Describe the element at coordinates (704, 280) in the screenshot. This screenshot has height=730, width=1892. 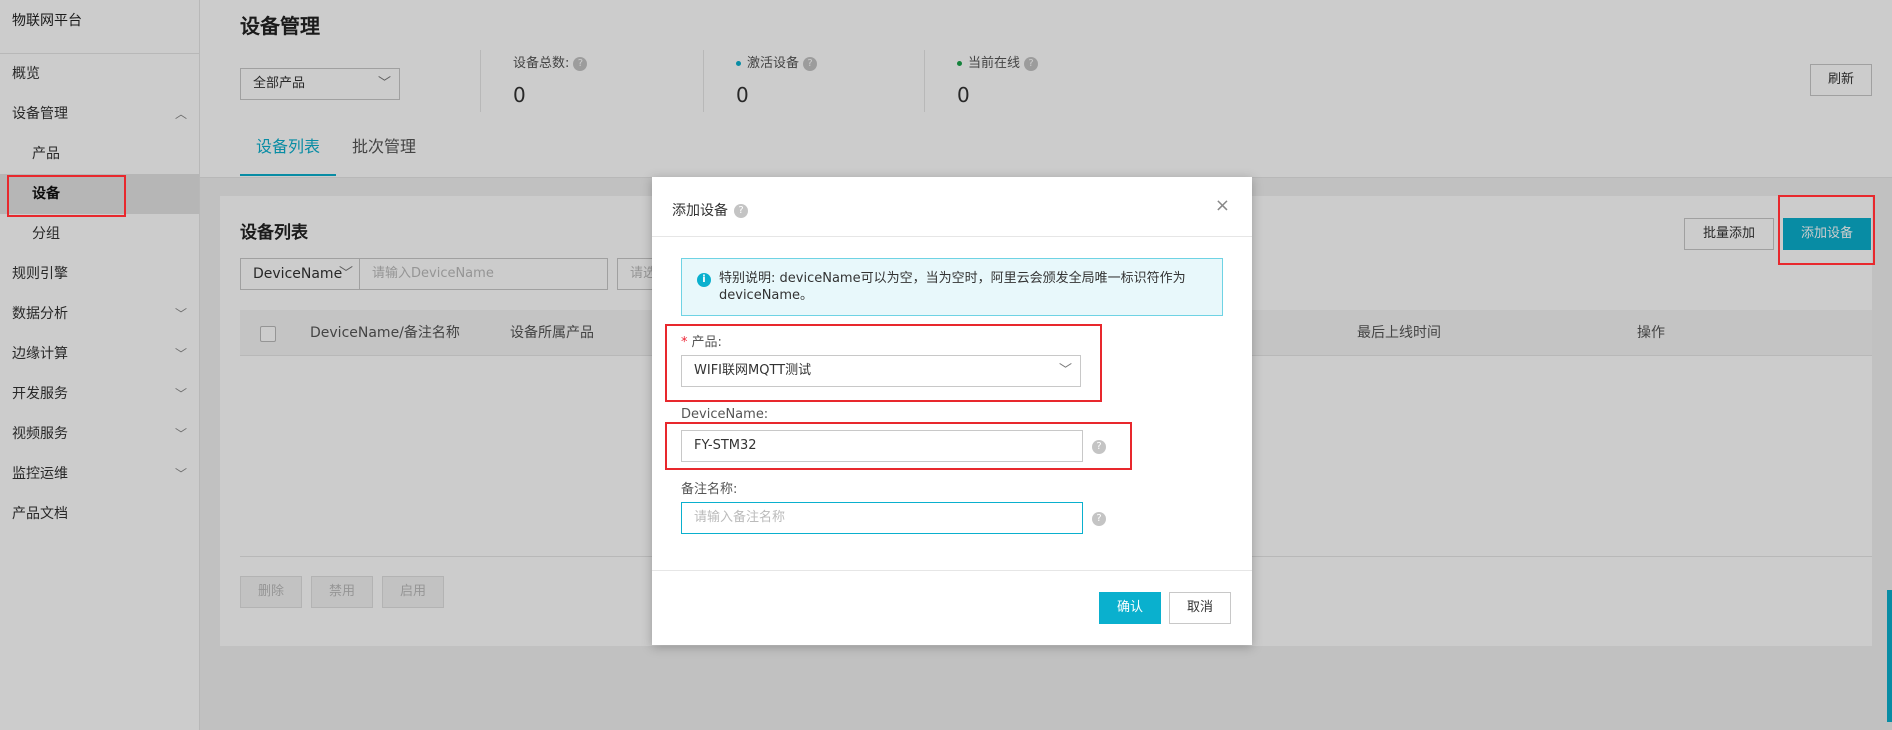
I see `info-icon: i` at that location.